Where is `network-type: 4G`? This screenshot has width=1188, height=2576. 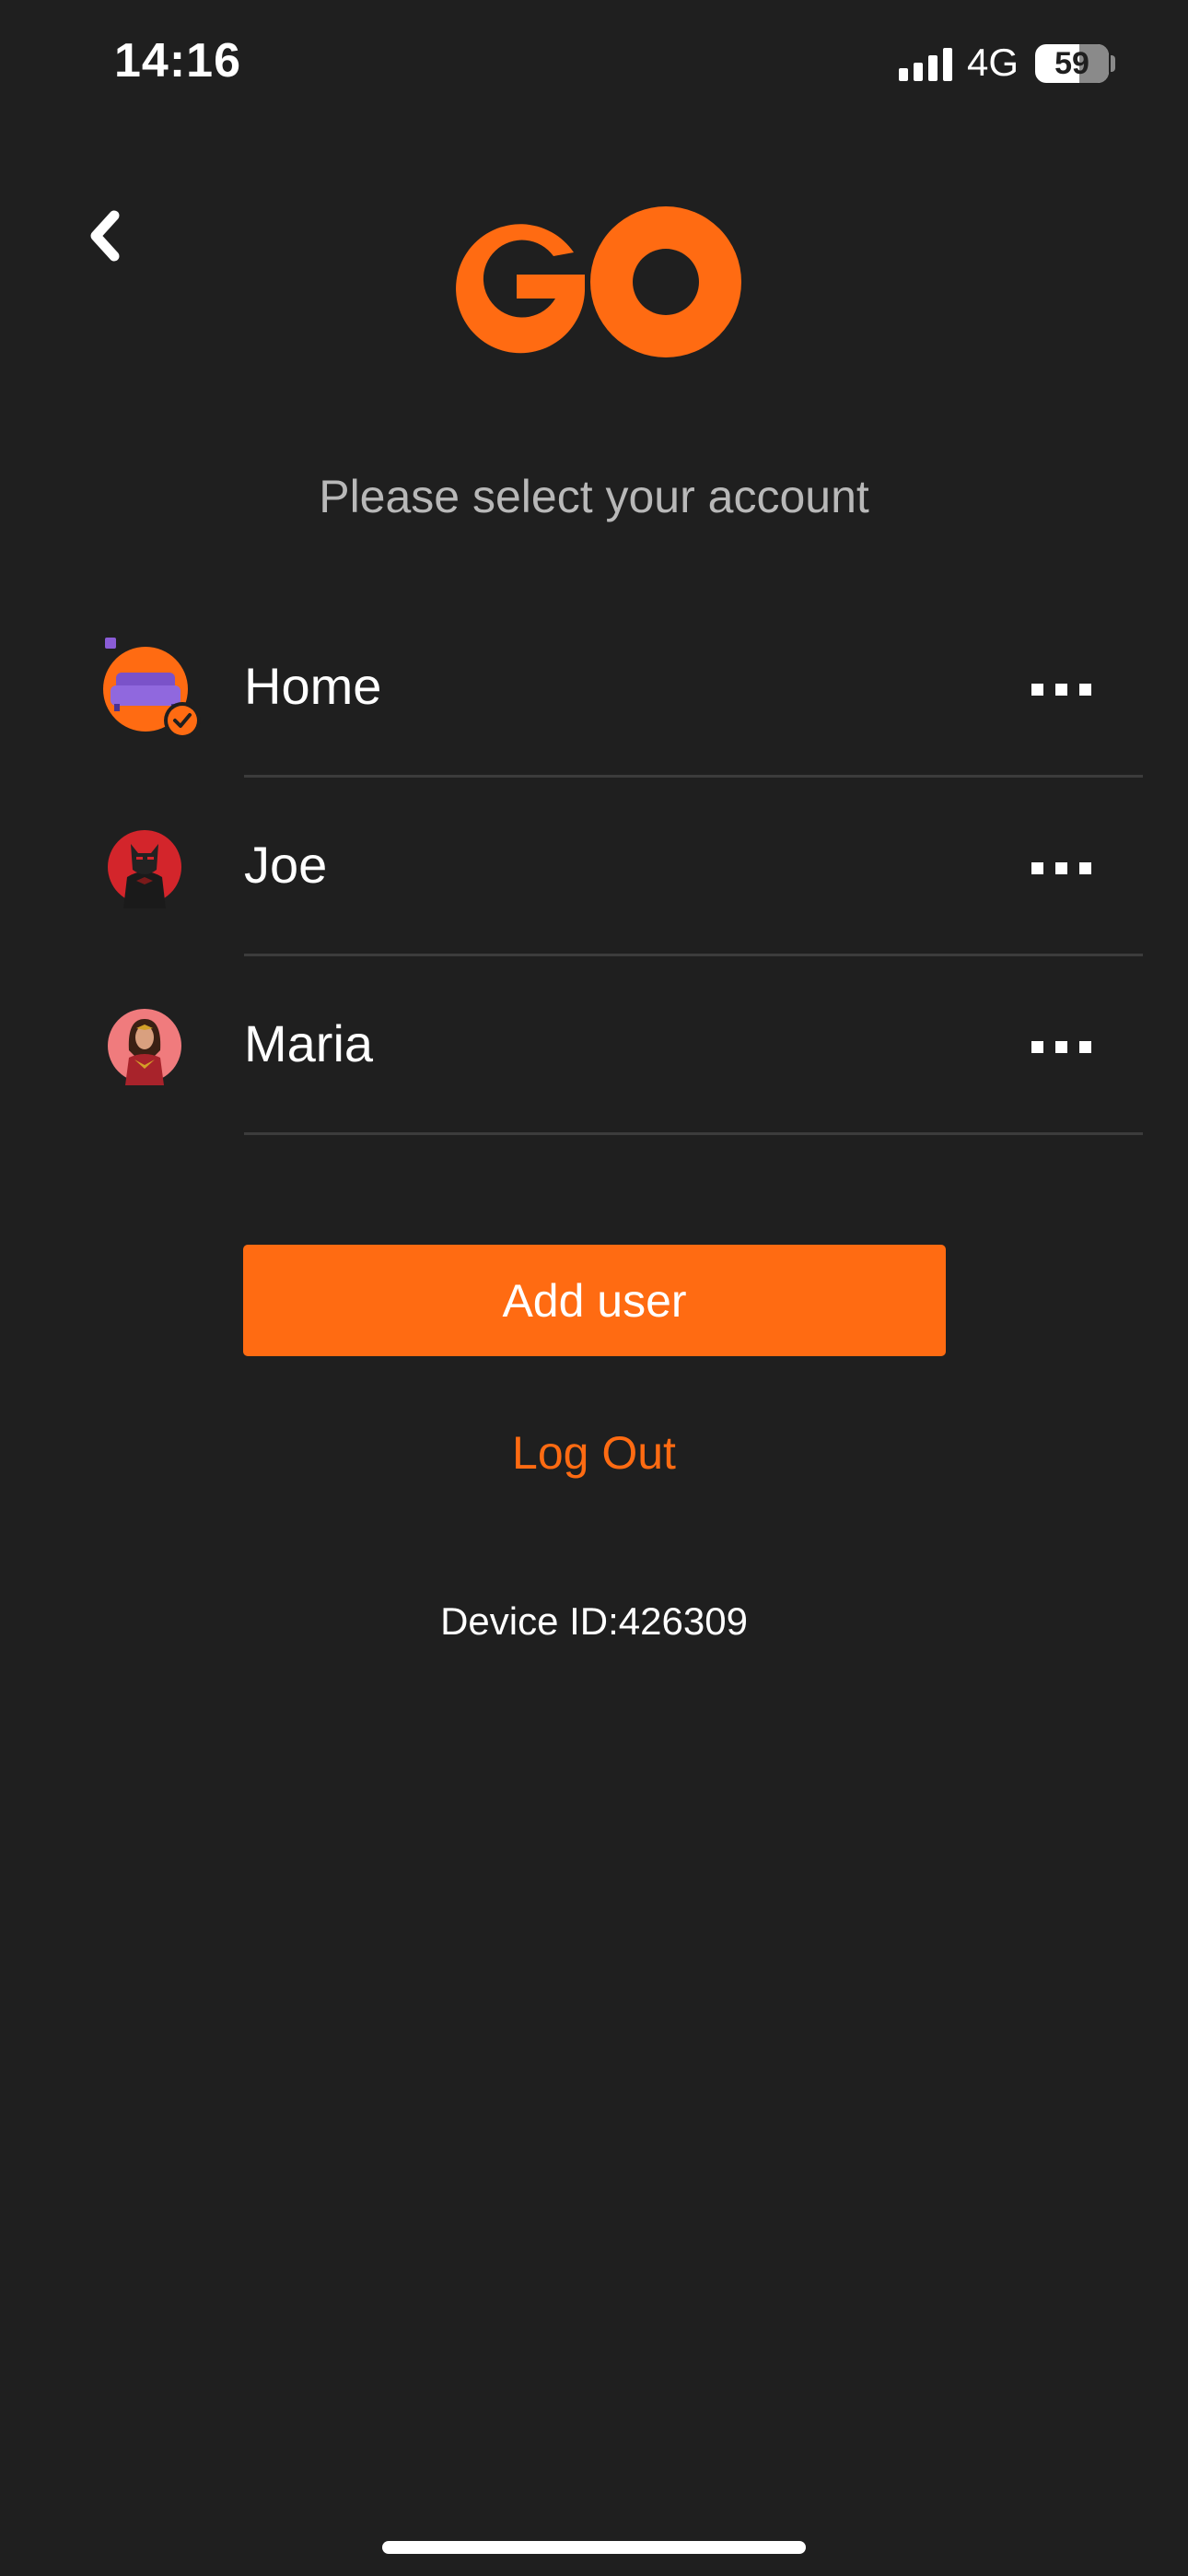
network-type: 4G is located at coordinates (993, 63).